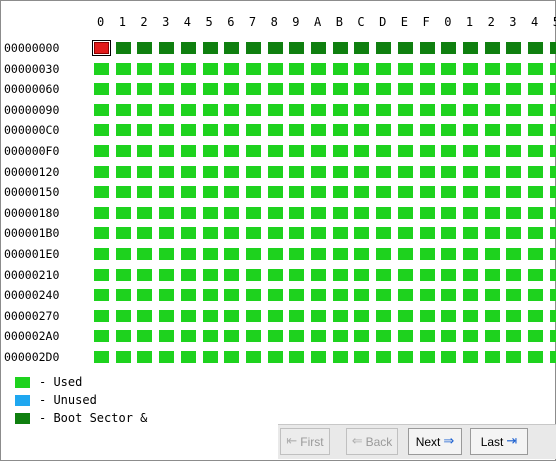 This screenshot has width=556, height=461. I want to click on last-button: Last ⇥, so click(499, 441).